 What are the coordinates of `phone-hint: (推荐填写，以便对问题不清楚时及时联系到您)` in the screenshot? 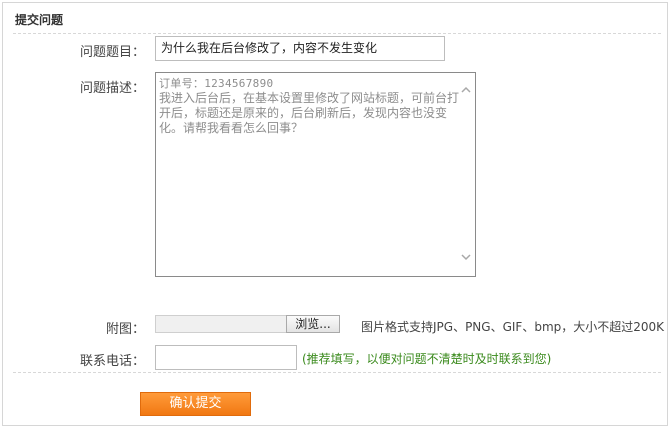 It's located at (427, 359).